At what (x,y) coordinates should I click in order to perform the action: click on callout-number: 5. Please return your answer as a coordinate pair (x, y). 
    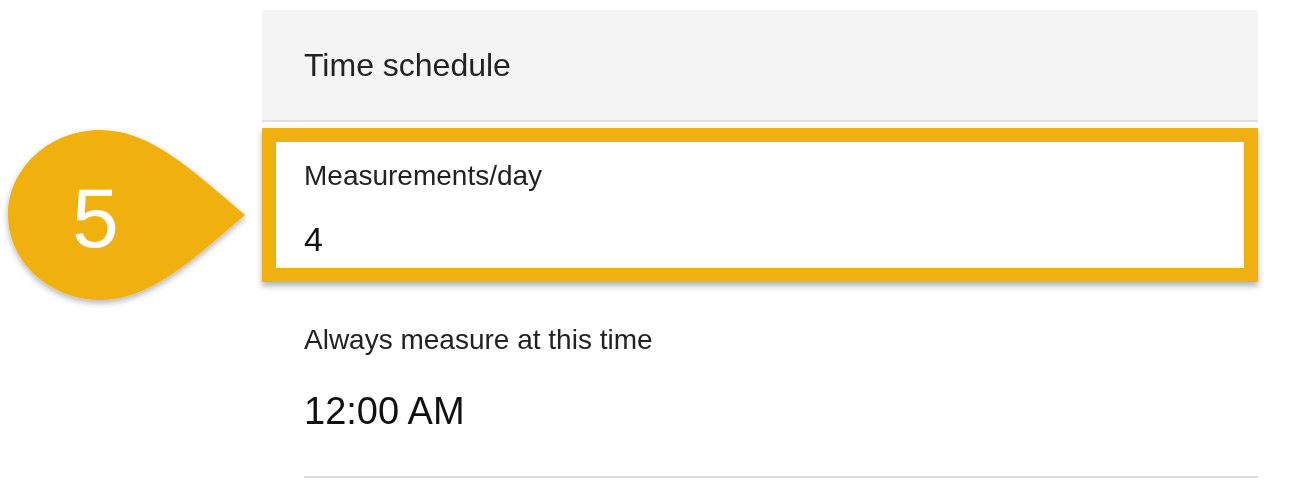
    Looking at the image, I should click on (95, 218).